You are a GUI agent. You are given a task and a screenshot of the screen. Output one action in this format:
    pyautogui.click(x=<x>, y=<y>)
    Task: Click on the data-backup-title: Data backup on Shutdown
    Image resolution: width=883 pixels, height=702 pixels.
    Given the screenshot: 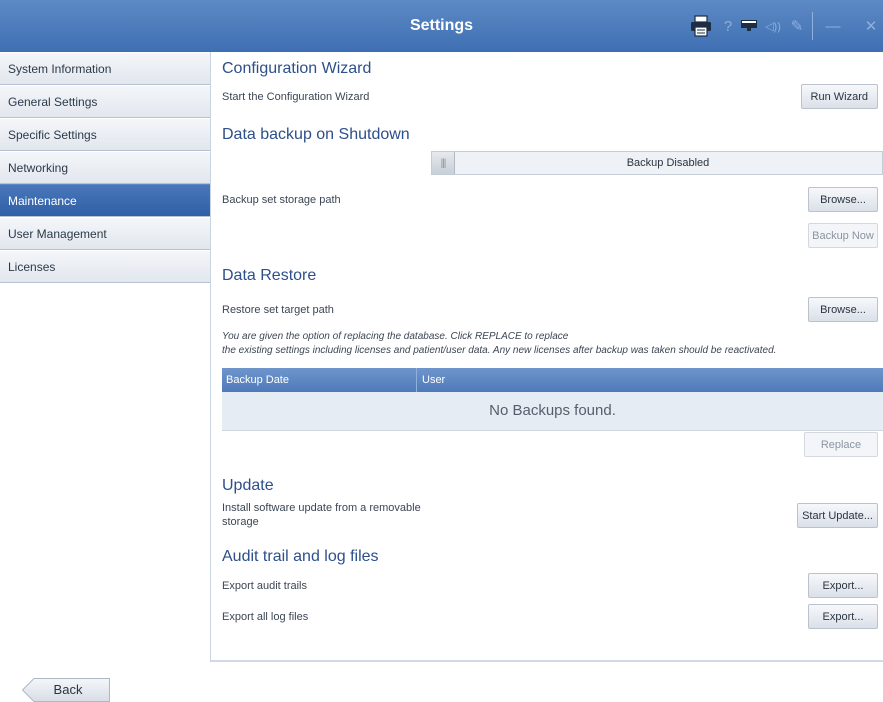 What is the action you would take?
    pyautogui.click(x=316, y=134)
    